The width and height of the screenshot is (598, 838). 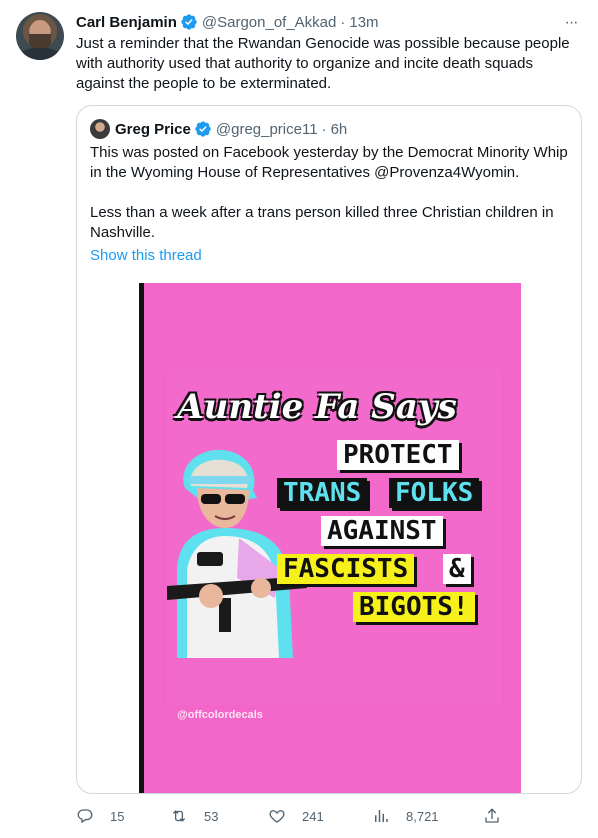 What do you see at coordinates (363, 22) in the screenshot?
I see `tweet-time: 13m` at bounding box center [363, 22].